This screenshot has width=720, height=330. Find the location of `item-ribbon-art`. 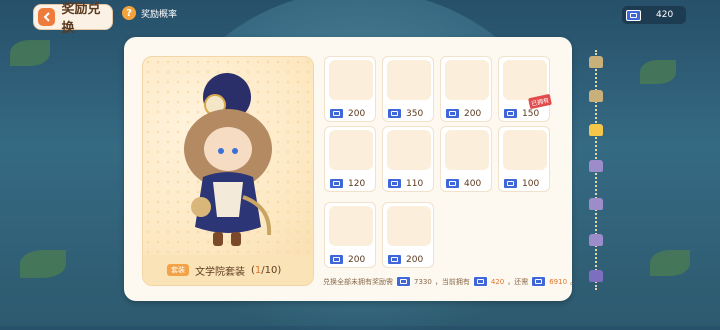

item-ribbon-art is located at coordinates (409, 150).